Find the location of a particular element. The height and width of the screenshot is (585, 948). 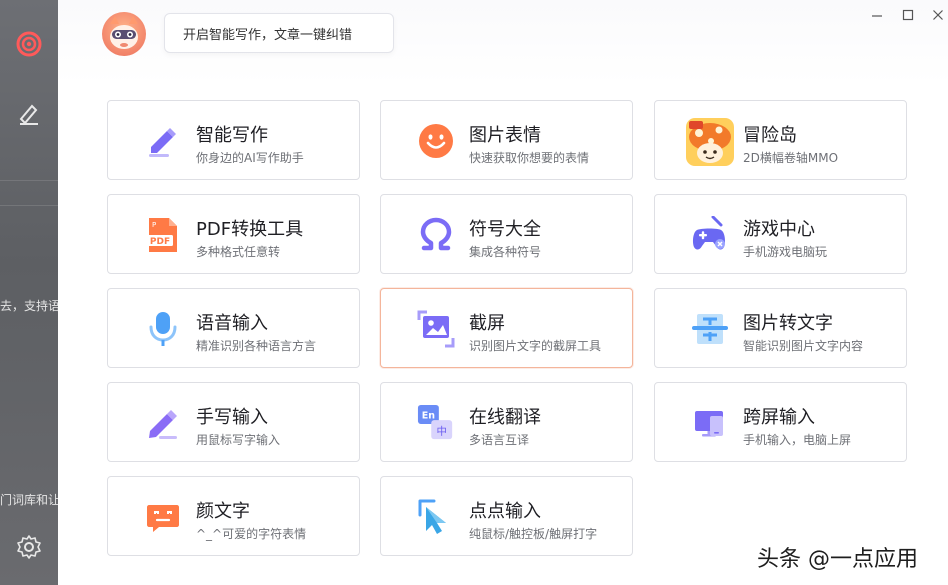

settings-button is located at coordinates (29, 547).